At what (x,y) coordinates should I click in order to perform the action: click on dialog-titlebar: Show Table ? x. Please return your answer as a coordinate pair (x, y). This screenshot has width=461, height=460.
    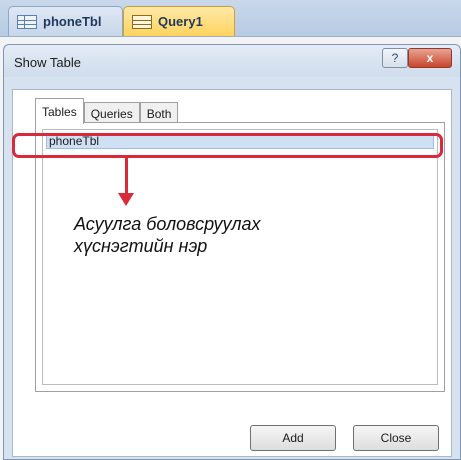
    Looking at the image, I should click on (232, 61).